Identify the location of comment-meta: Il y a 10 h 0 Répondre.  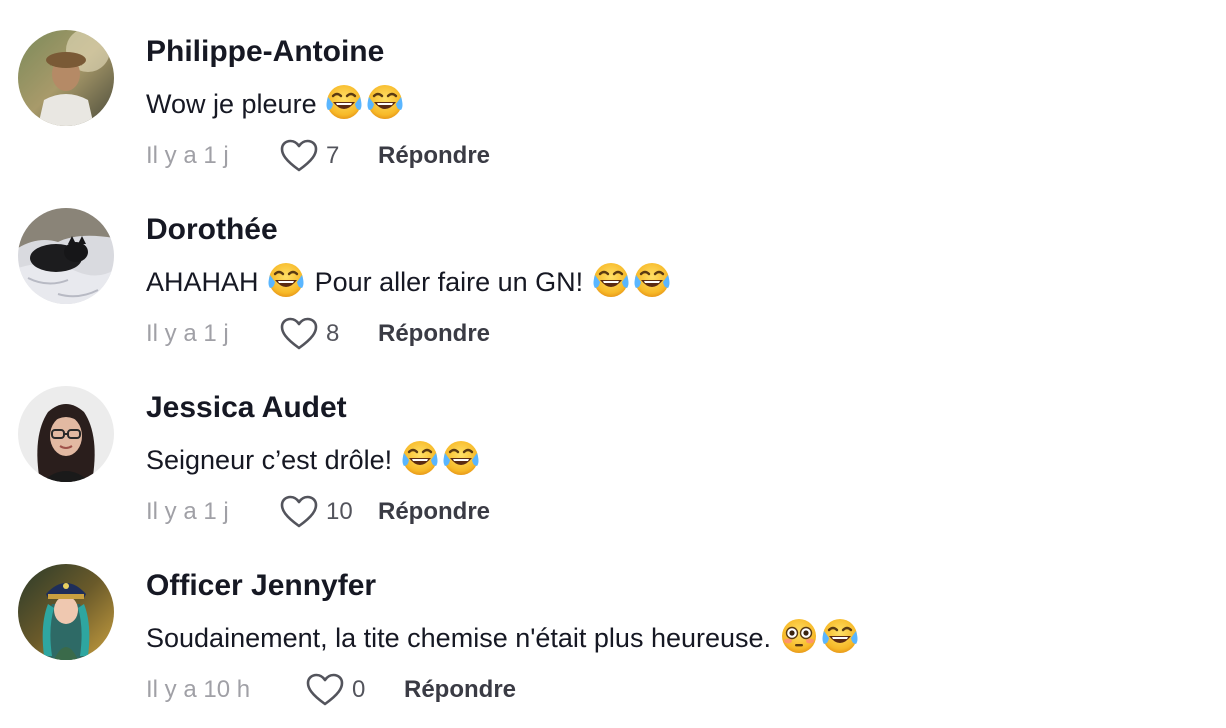
(331, 690).